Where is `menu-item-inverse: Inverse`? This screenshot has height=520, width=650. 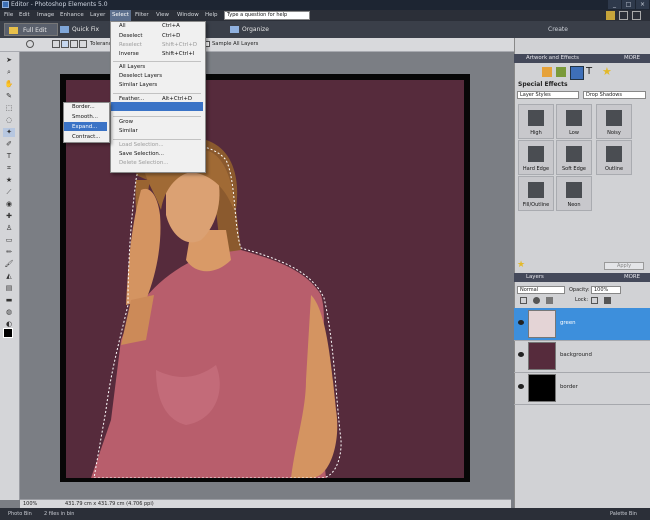
menu-item-inverse: Inverse is located at coordinates (129, 54).